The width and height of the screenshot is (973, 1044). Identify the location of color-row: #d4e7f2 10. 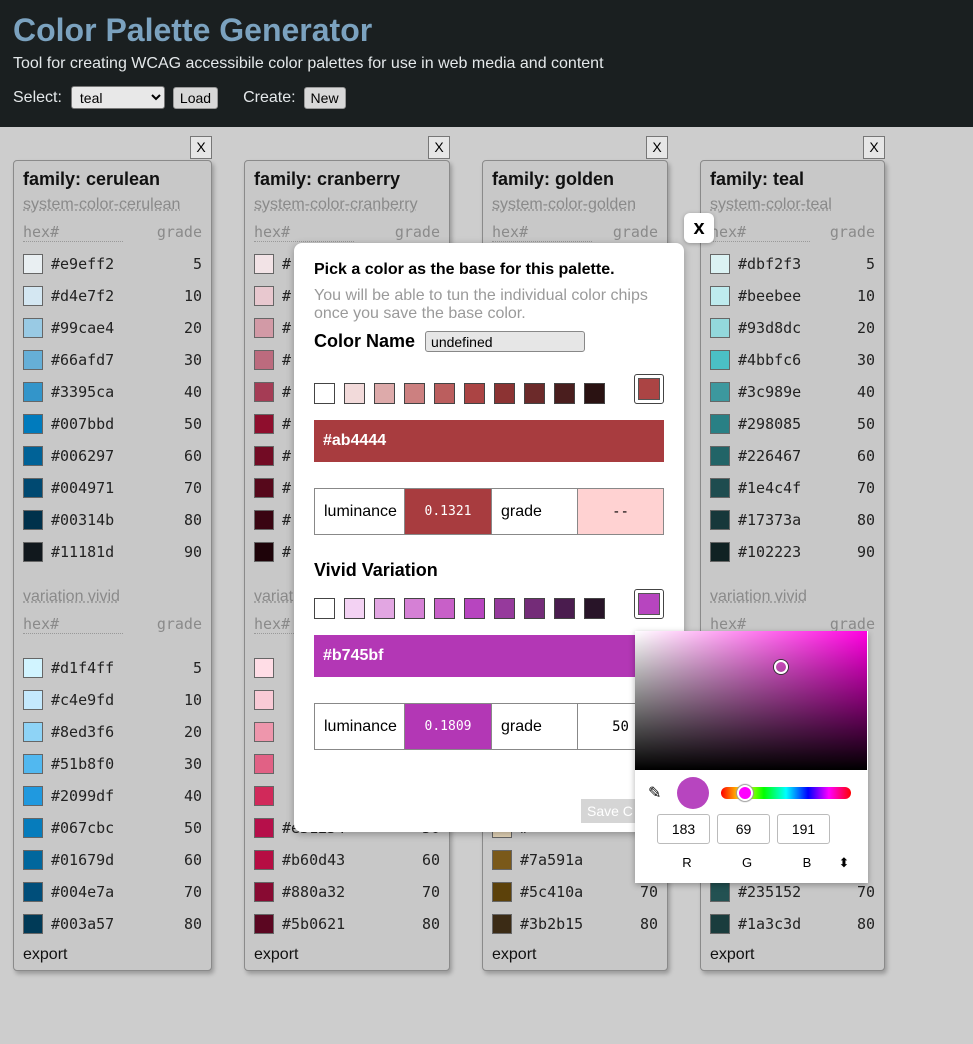
(112, 296).